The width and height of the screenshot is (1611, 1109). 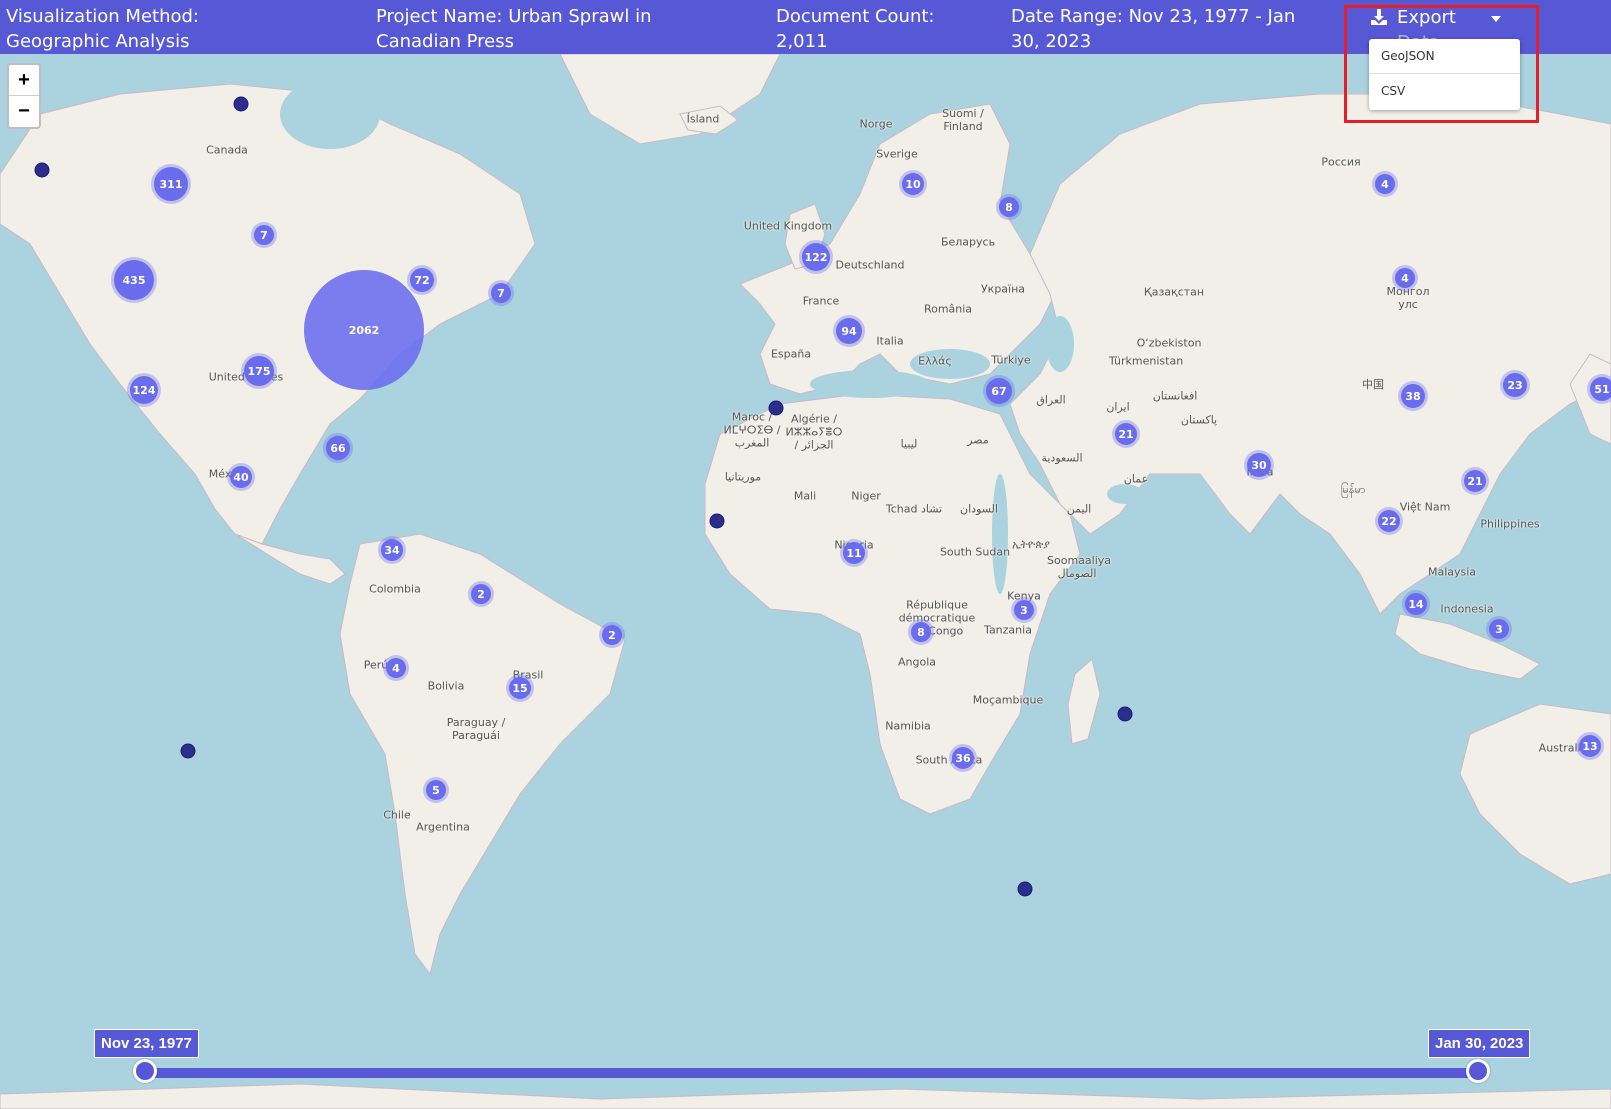 I want to click on map-cluster: 10, so click(x=913, y=184).